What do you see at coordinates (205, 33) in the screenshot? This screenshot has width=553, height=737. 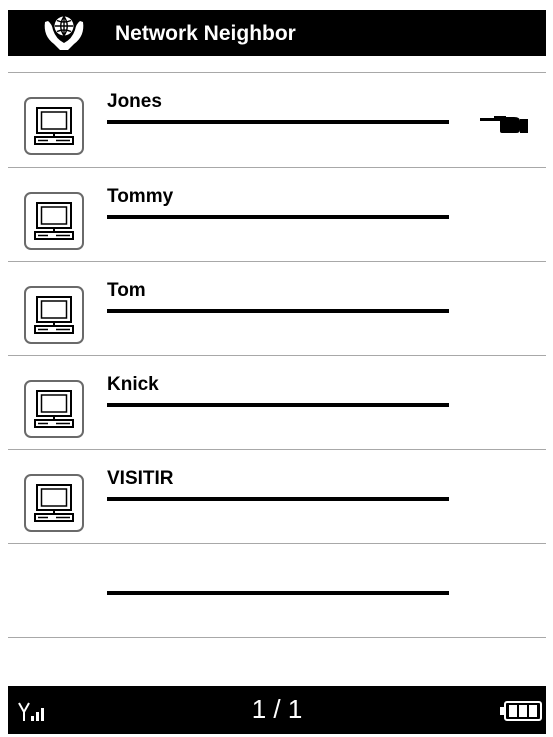 I see `page-title: Network Neighbor` at bounding box center [205, 33].